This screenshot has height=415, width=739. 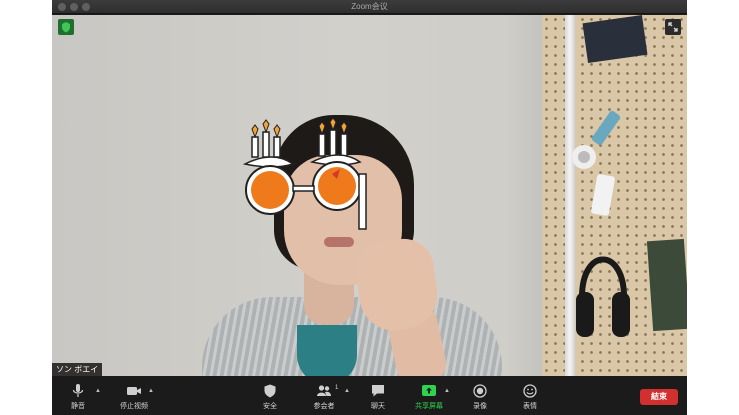 I want to click on participants-options-chevron-icon: ▲, so click(x=347, y=391).